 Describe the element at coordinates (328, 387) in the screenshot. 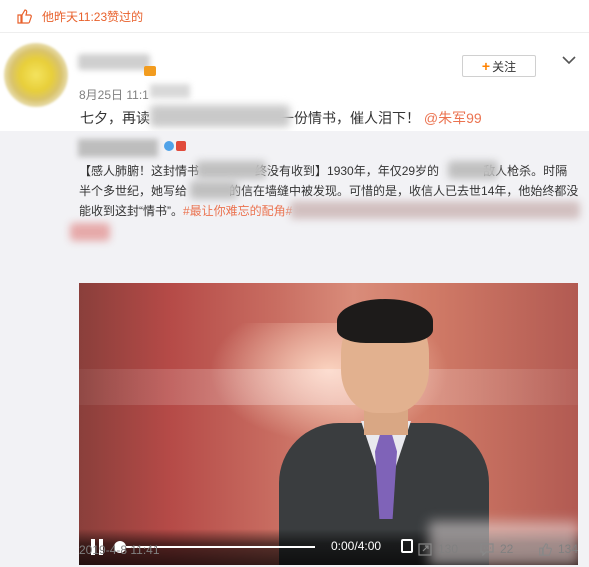

I see `video-stage-bar` at that location.